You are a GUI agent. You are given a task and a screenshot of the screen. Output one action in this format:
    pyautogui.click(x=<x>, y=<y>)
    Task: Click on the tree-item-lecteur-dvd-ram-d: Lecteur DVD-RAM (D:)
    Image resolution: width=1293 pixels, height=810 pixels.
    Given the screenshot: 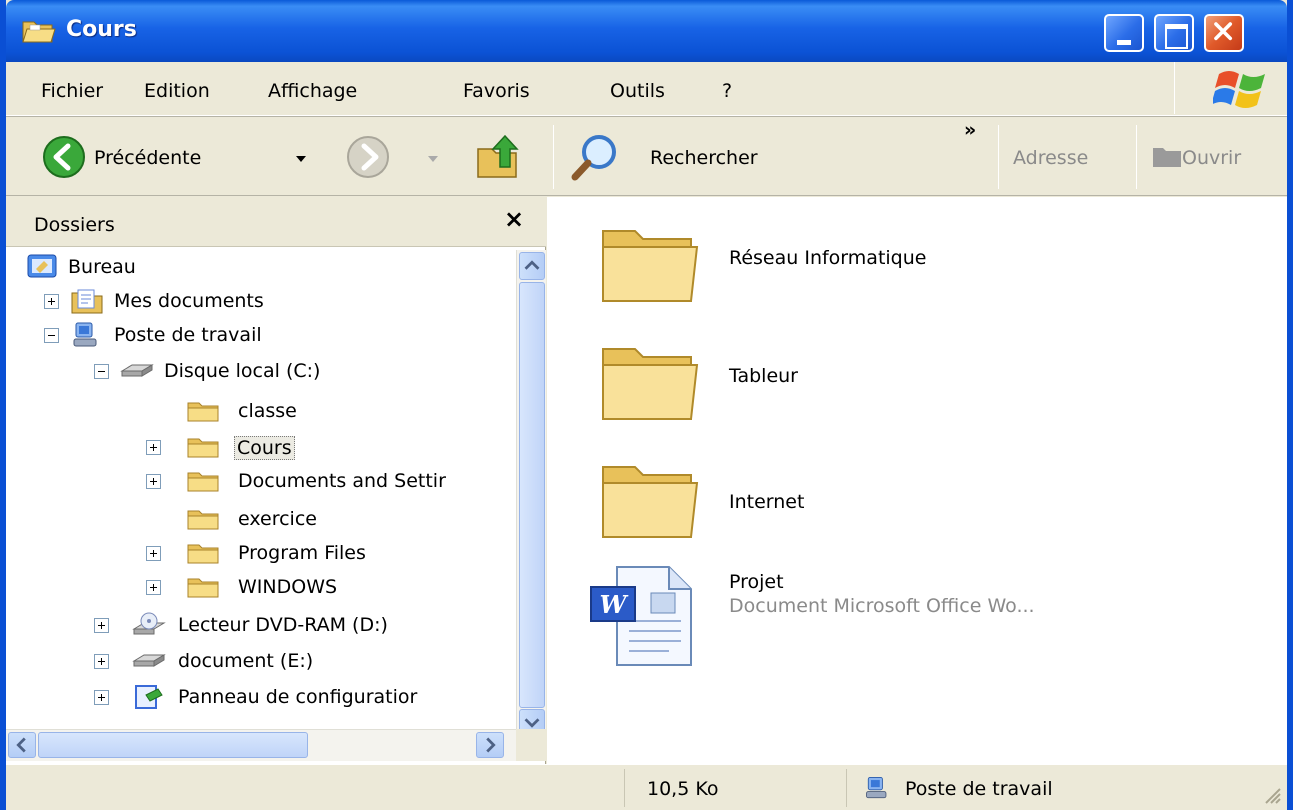 What is the action you would take?
    pyautogui.click(x=304, y=626)
    